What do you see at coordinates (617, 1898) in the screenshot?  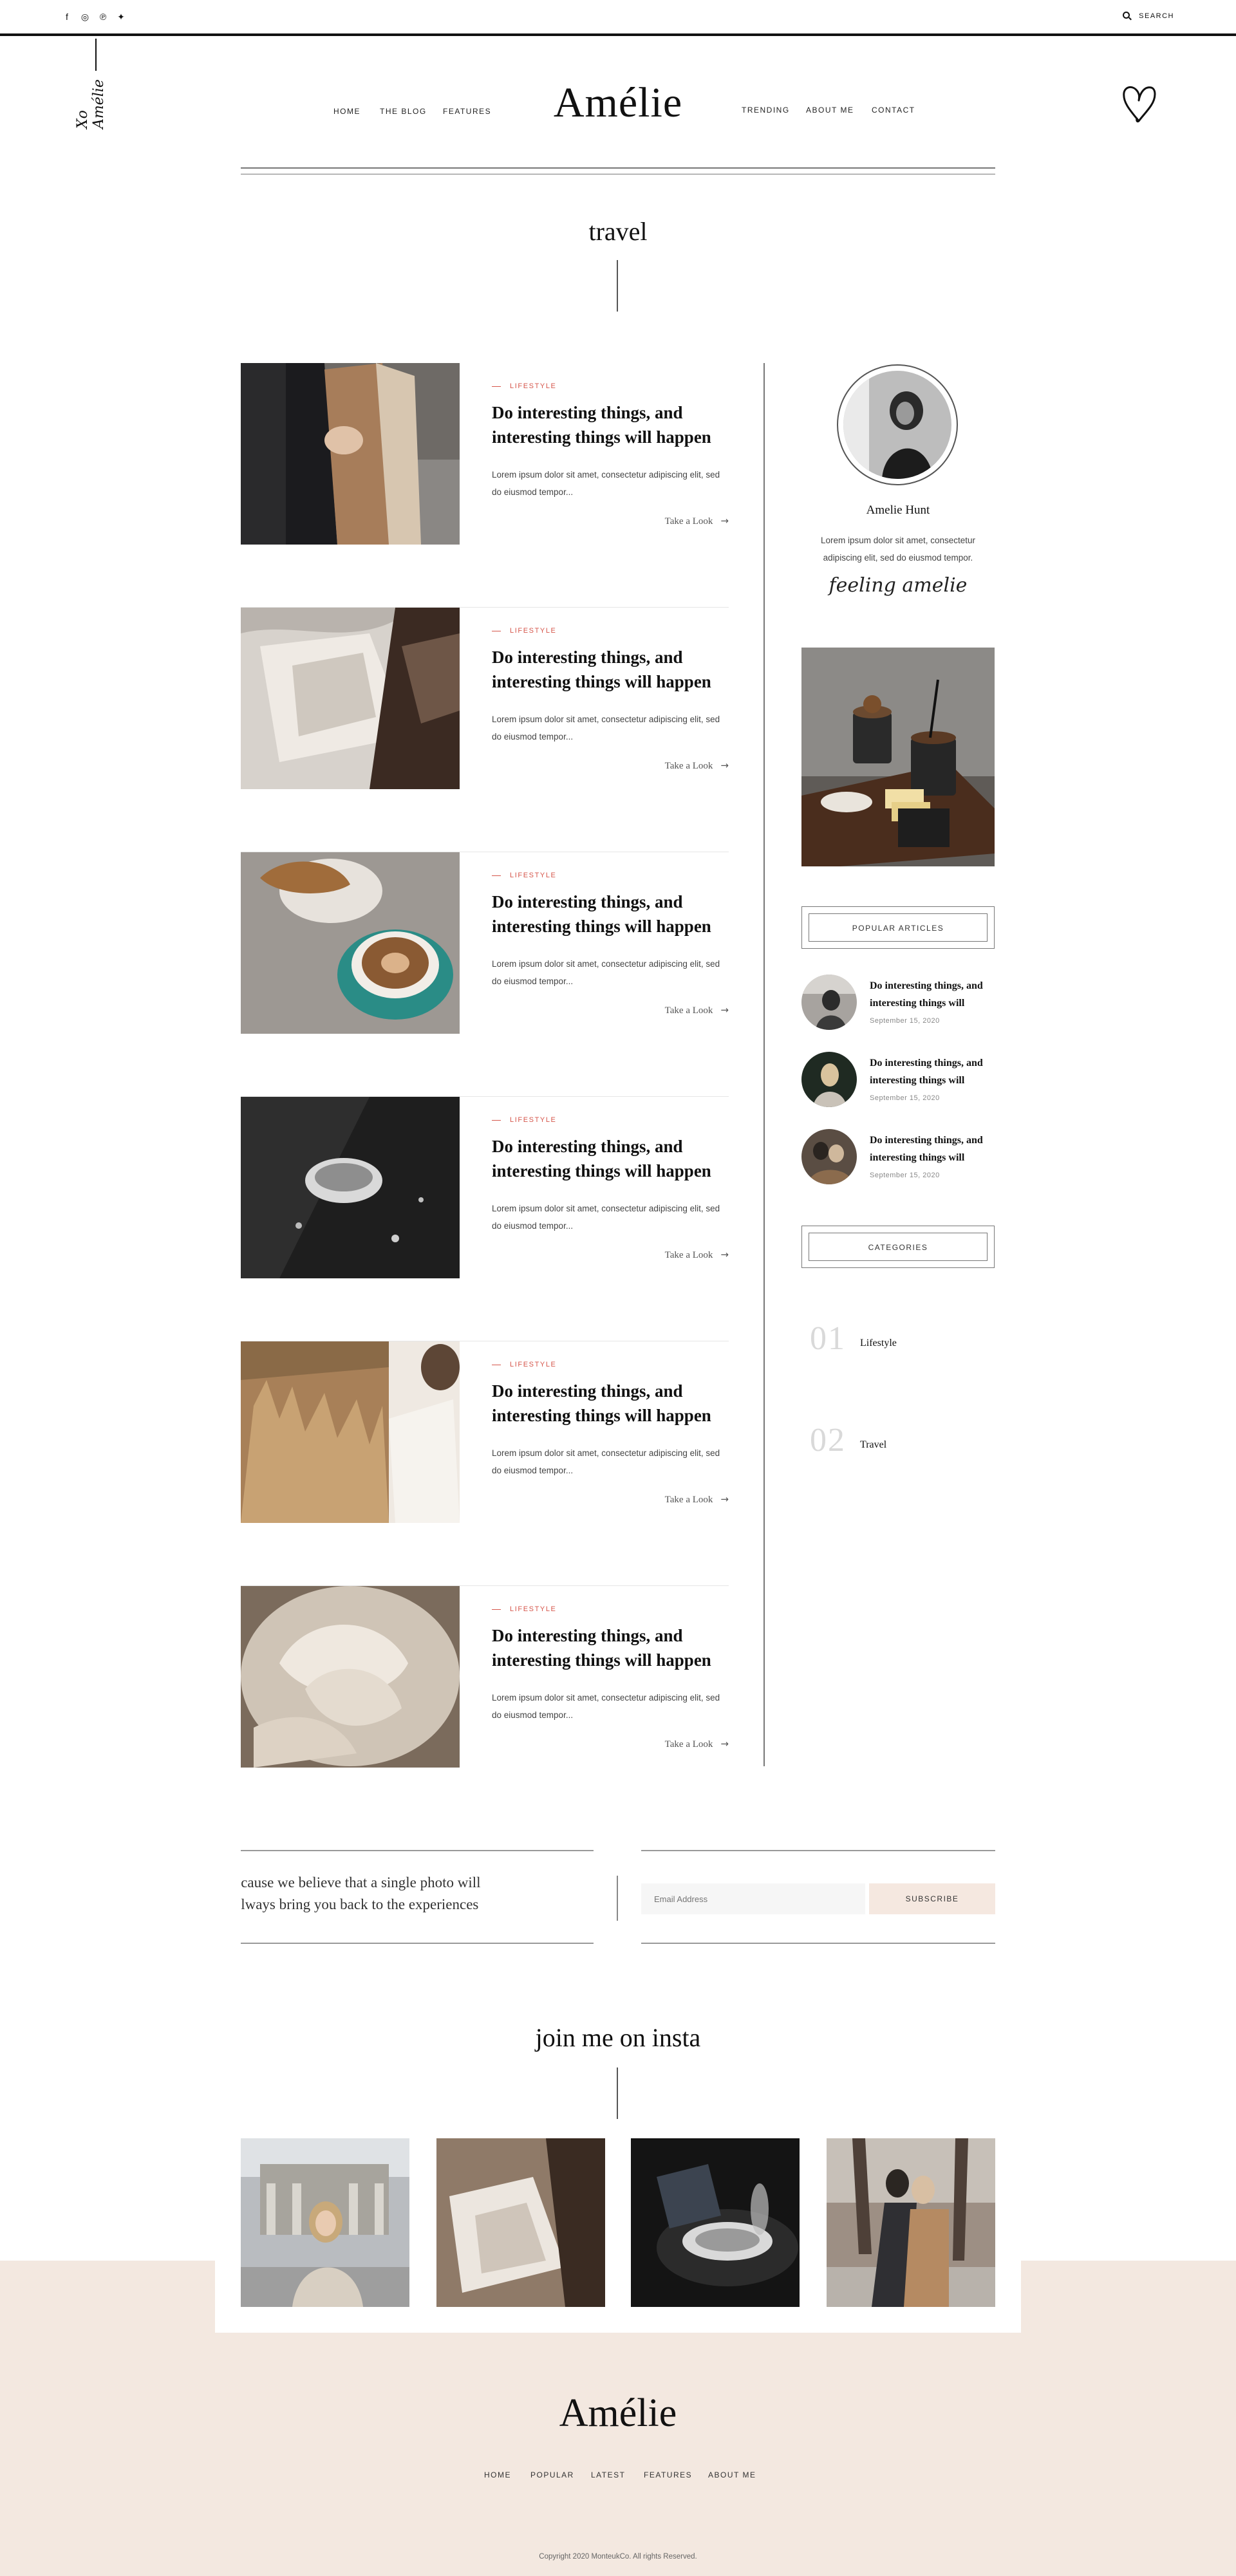 I see `newsletter-divider` at bounding box center [617, 1898].